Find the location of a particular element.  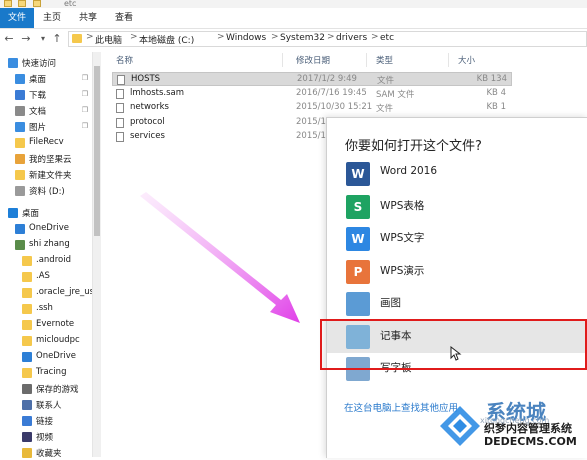

app-label: WPS文字 is located at coordinates (402, 238).